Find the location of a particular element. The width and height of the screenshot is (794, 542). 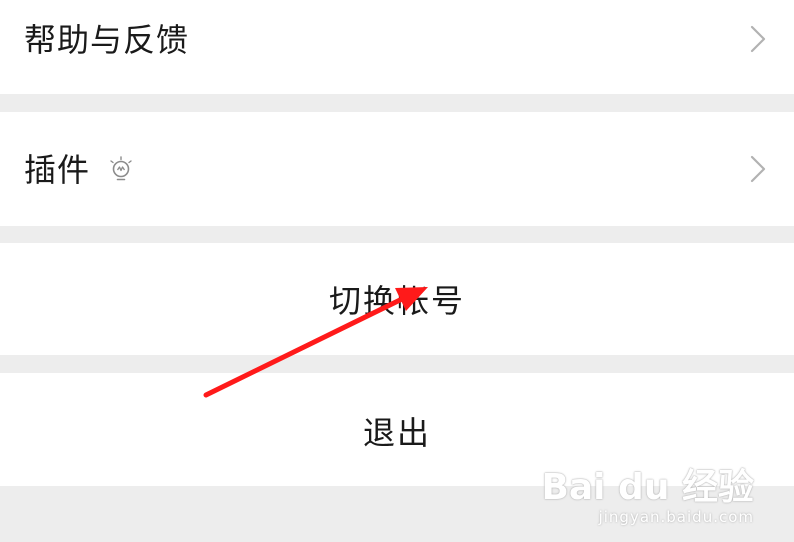

watermark-site: jingyan.baidu.com is located at coordinates (676, 517).